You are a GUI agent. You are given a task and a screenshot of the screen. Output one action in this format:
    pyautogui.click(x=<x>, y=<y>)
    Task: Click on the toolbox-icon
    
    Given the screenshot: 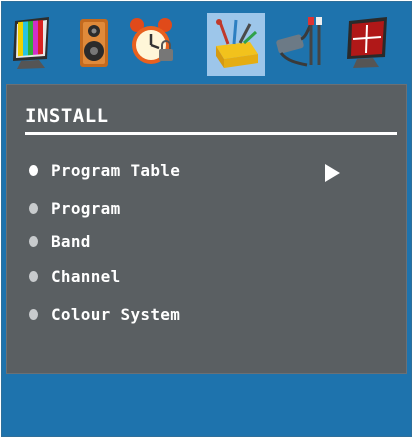 What is the action you would take?
    pyautogui.click(x=237, y=43)
    